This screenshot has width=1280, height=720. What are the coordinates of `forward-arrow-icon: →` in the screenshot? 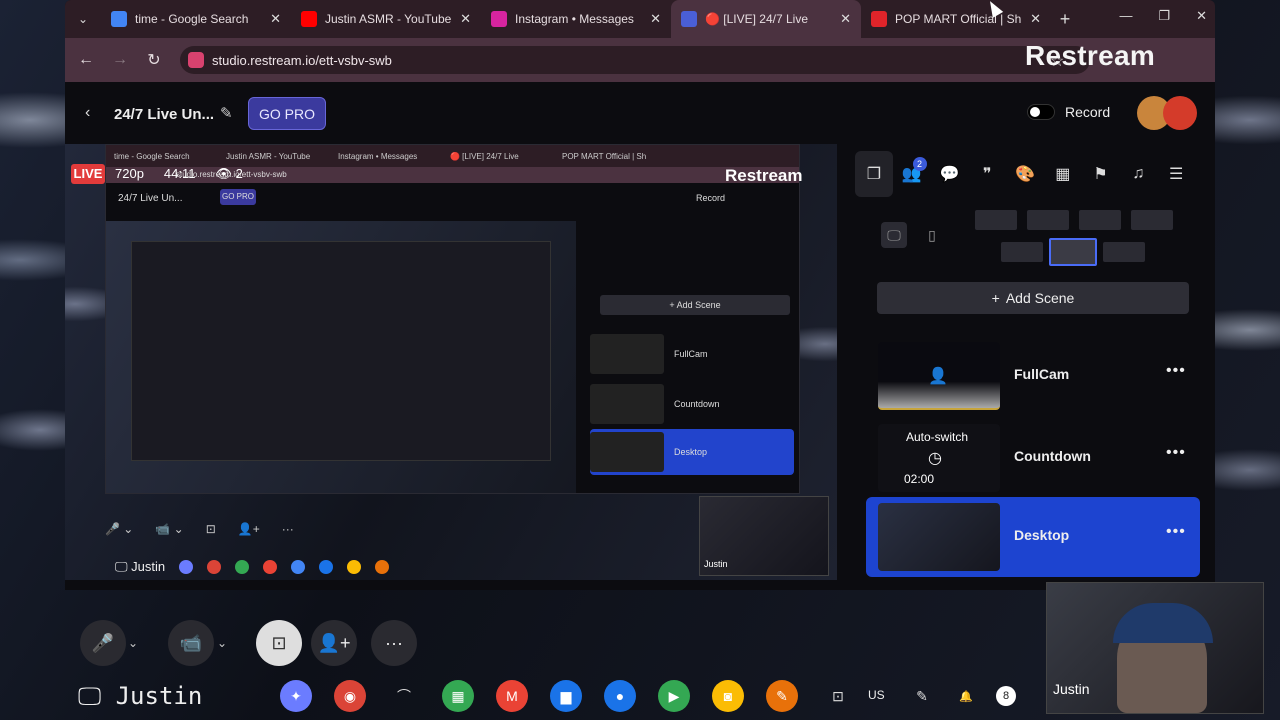 It's located at (120, 60).